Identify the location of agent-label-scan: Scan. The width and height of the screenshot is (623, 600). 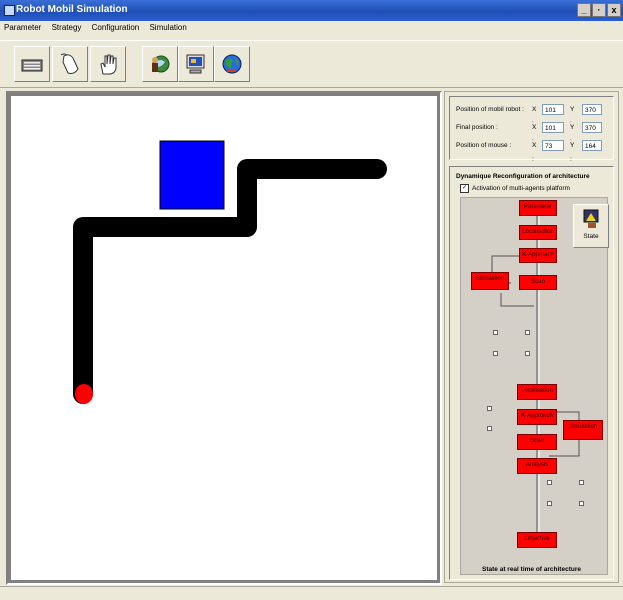
(538, 282).